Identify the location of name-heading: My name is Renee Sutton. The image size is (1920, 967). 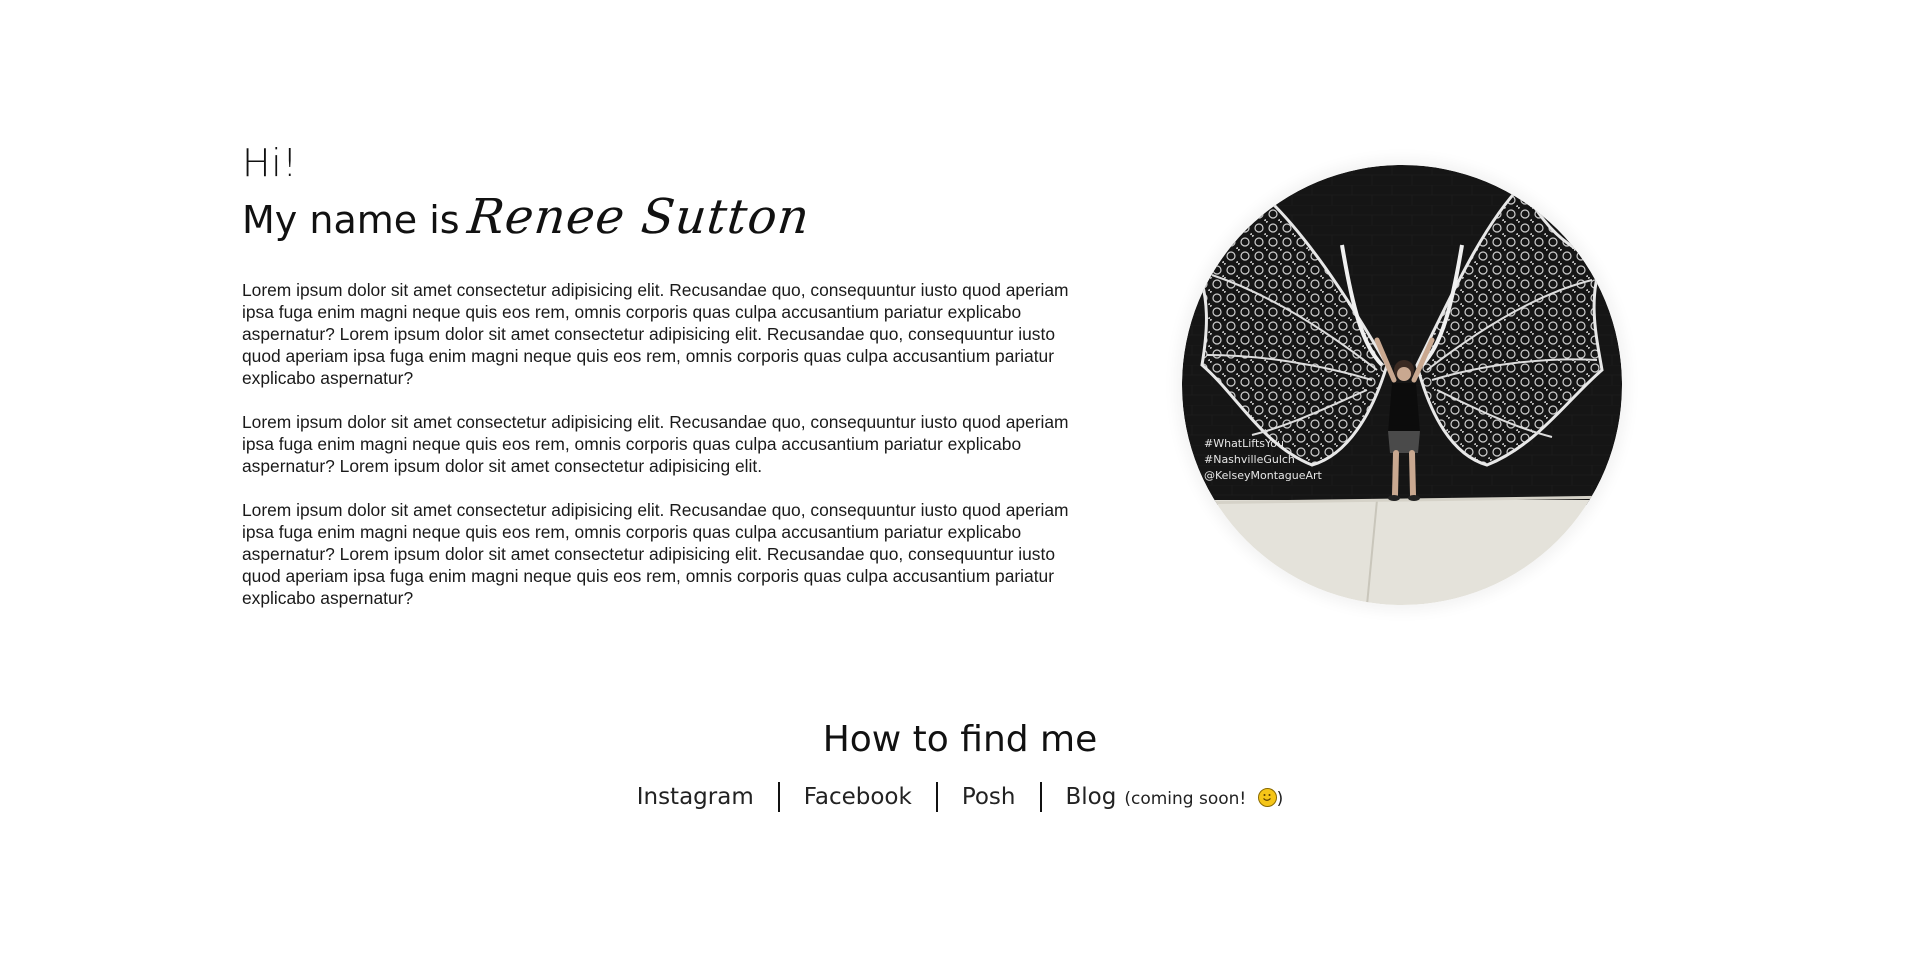
(672, 217).